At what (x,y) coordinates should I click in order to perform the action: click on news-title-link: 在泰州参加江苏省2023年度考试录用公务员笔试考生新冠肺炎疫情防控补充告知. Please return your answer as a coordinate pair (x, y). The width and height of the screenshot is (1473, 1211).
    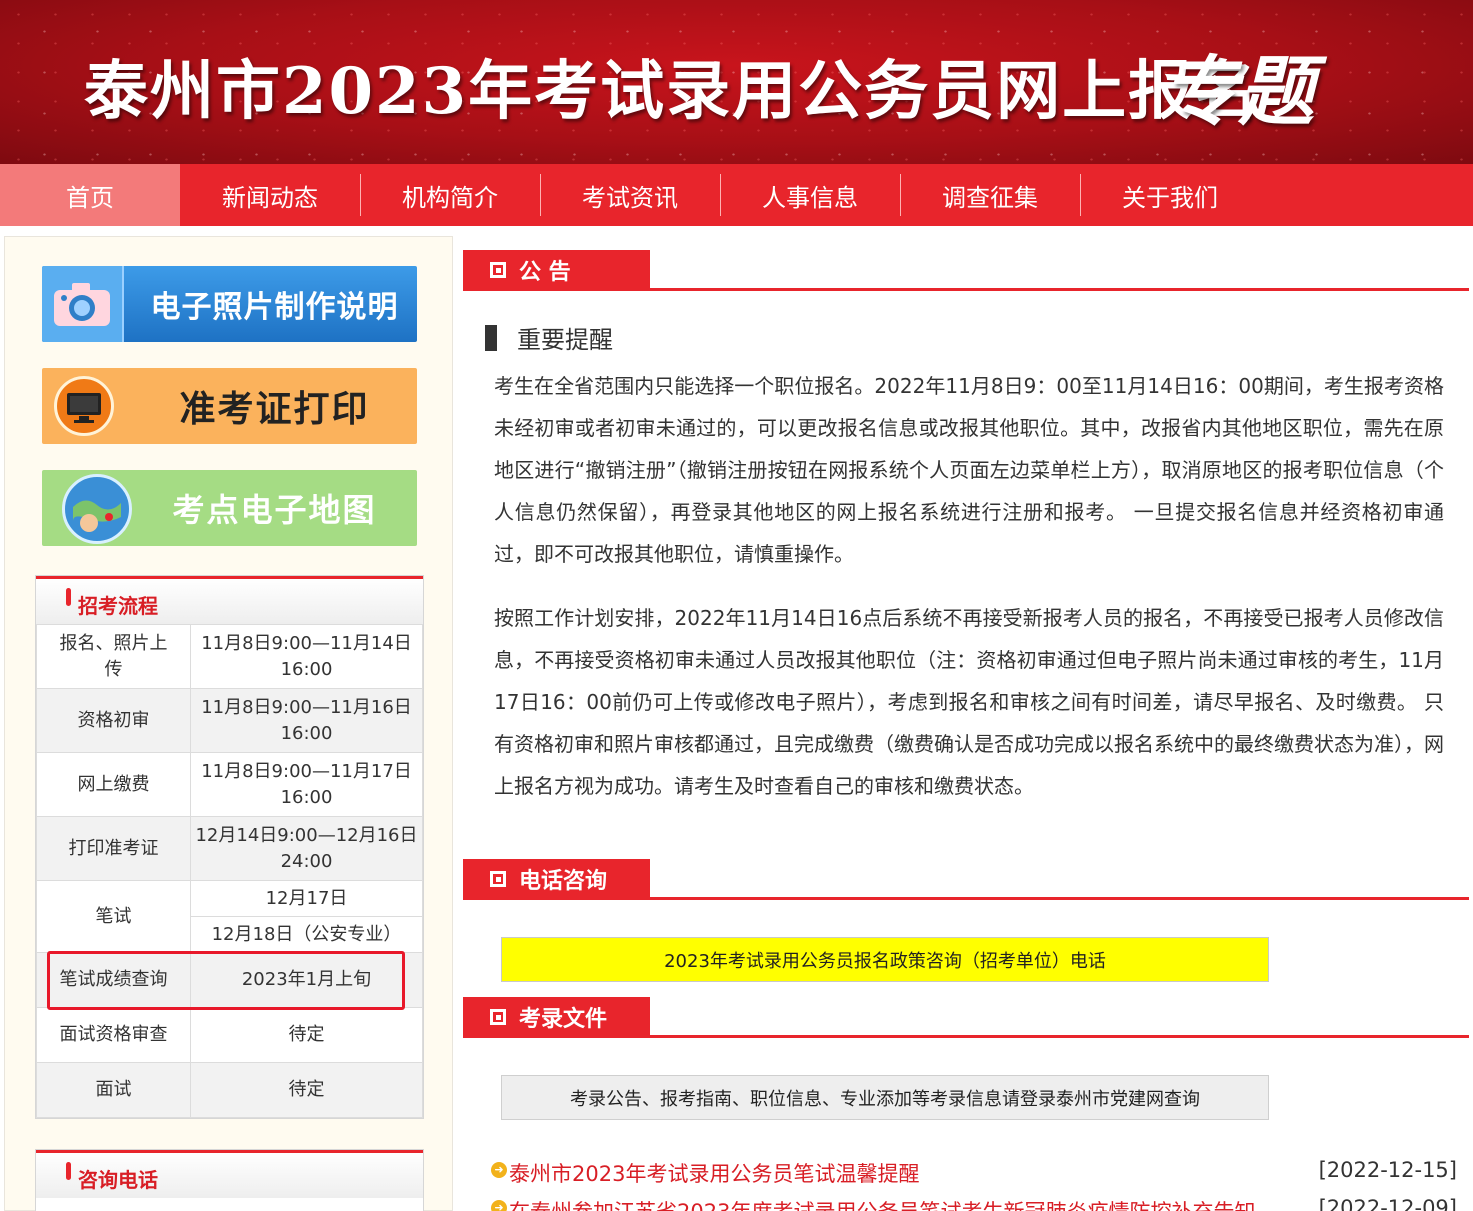
    Looking at the image, I should click on (882, 1203).